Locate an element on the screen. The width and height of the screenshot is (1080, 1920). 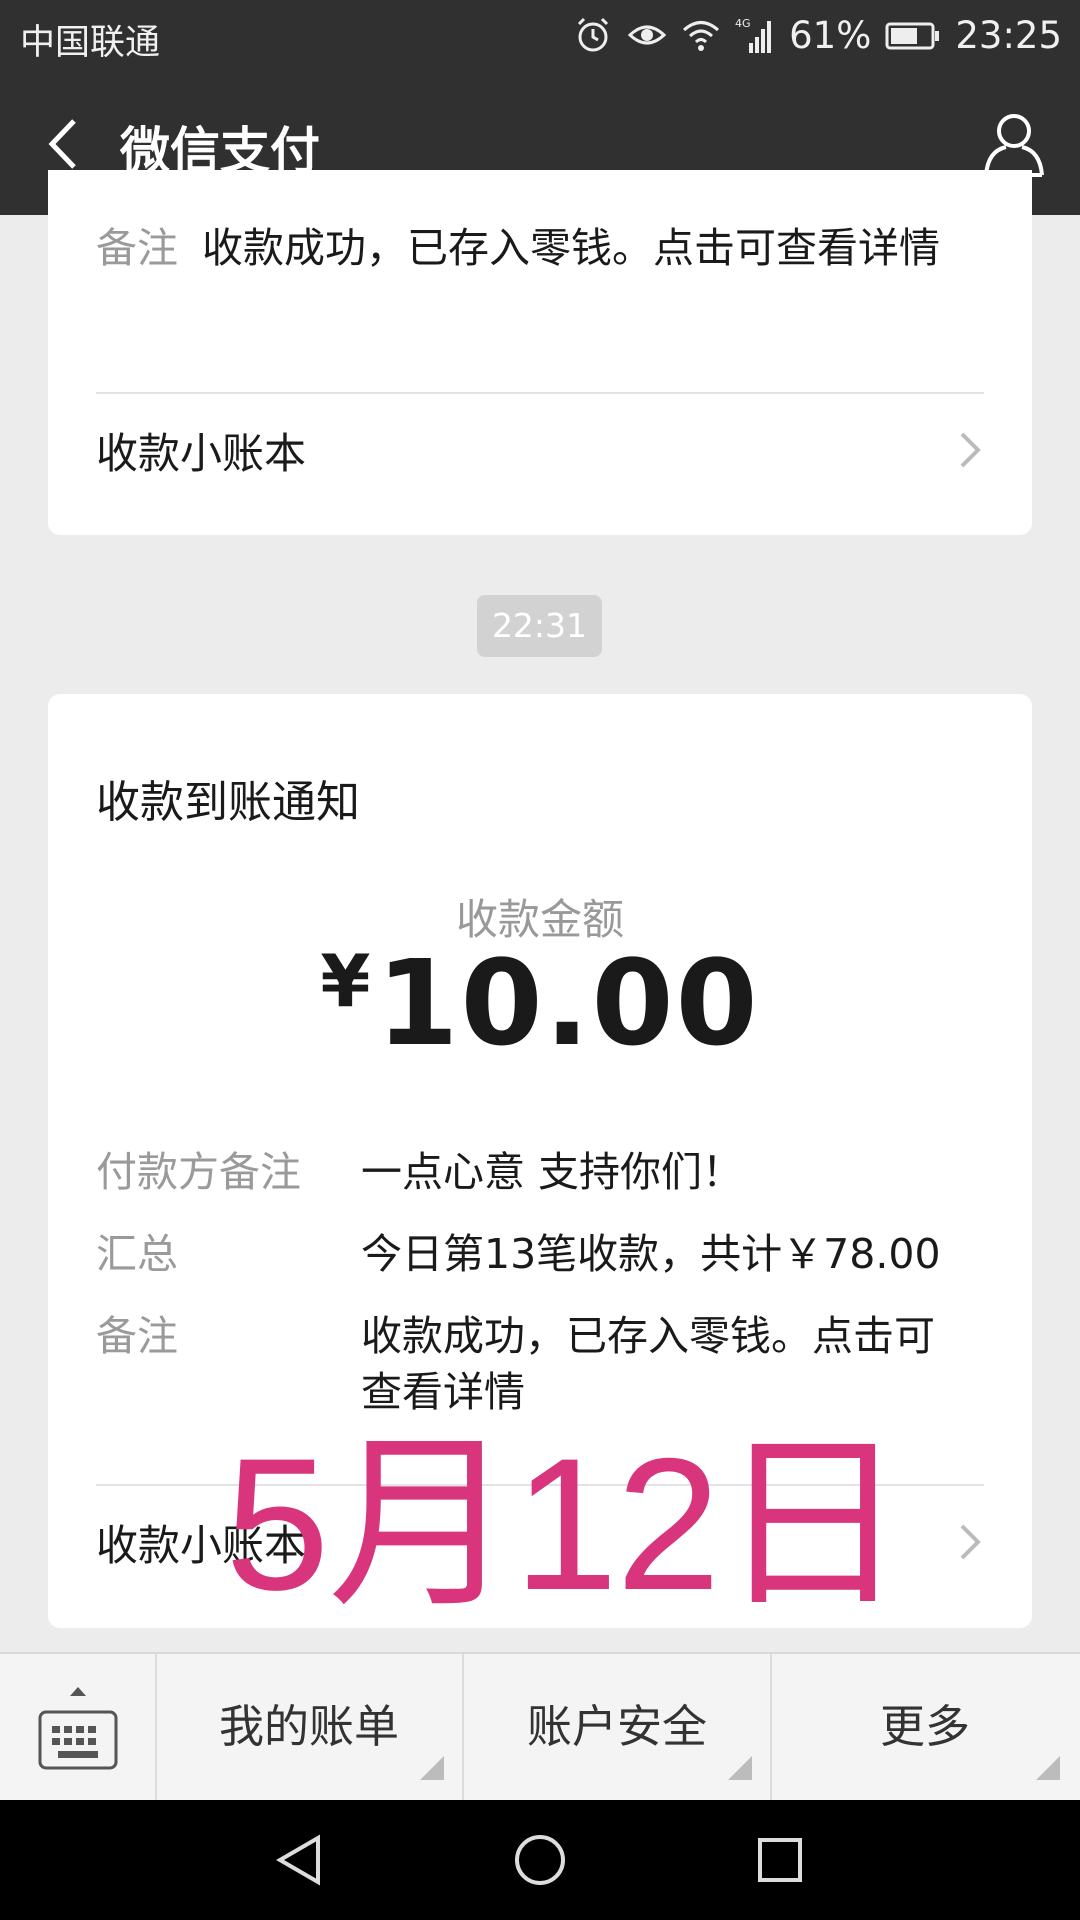
recents-square-icon is located at coordinates (780, 1860).